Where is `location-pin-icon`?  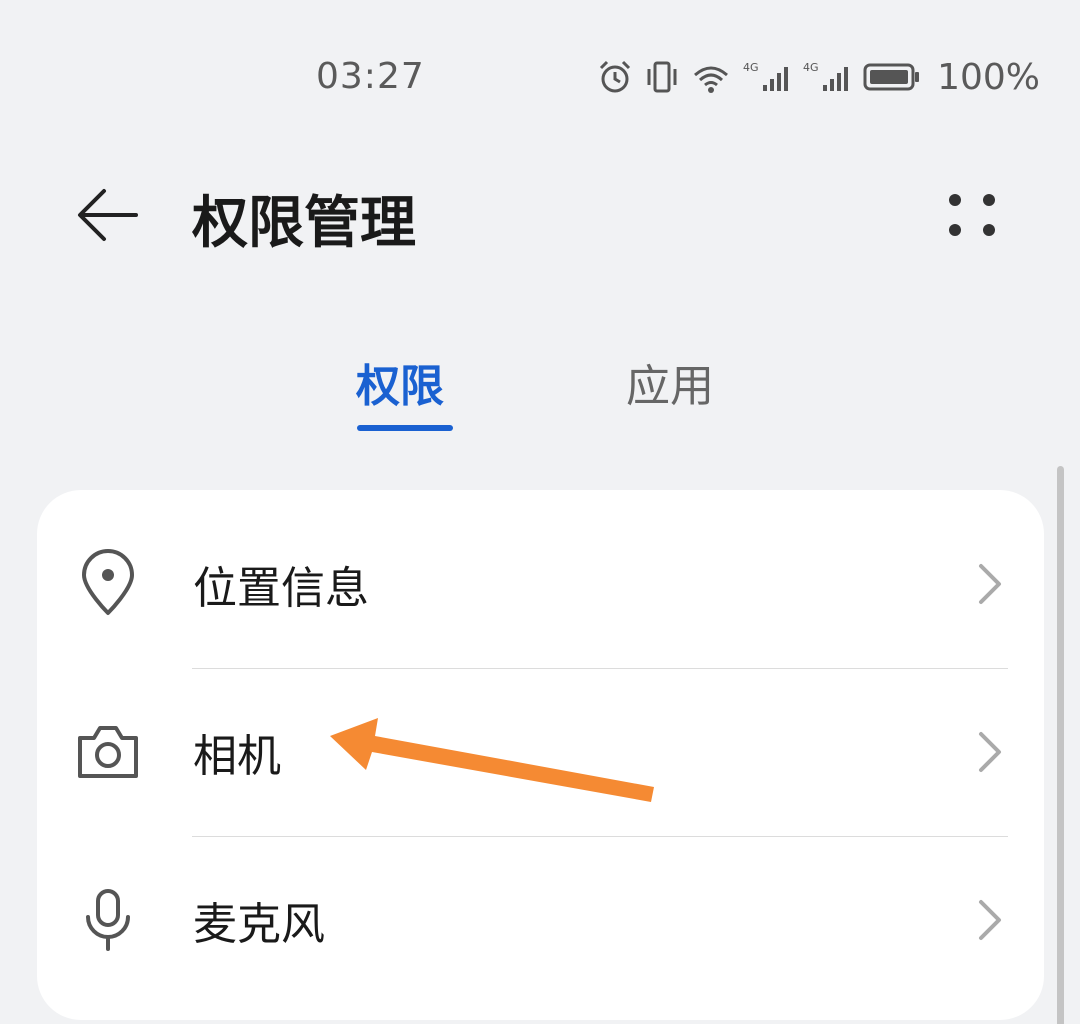 location-pin-icon is located at coordinates (108, 584).